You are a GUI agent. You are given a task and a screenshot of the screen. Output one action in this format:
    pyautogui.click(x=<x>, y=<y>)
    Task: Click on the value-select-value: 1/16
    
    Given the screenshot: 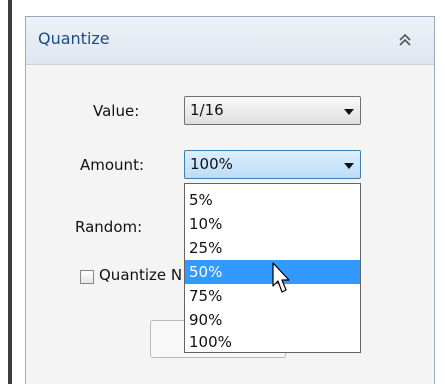 What is the action you would take?
    pyautogui.click(x=207, y=110)
    